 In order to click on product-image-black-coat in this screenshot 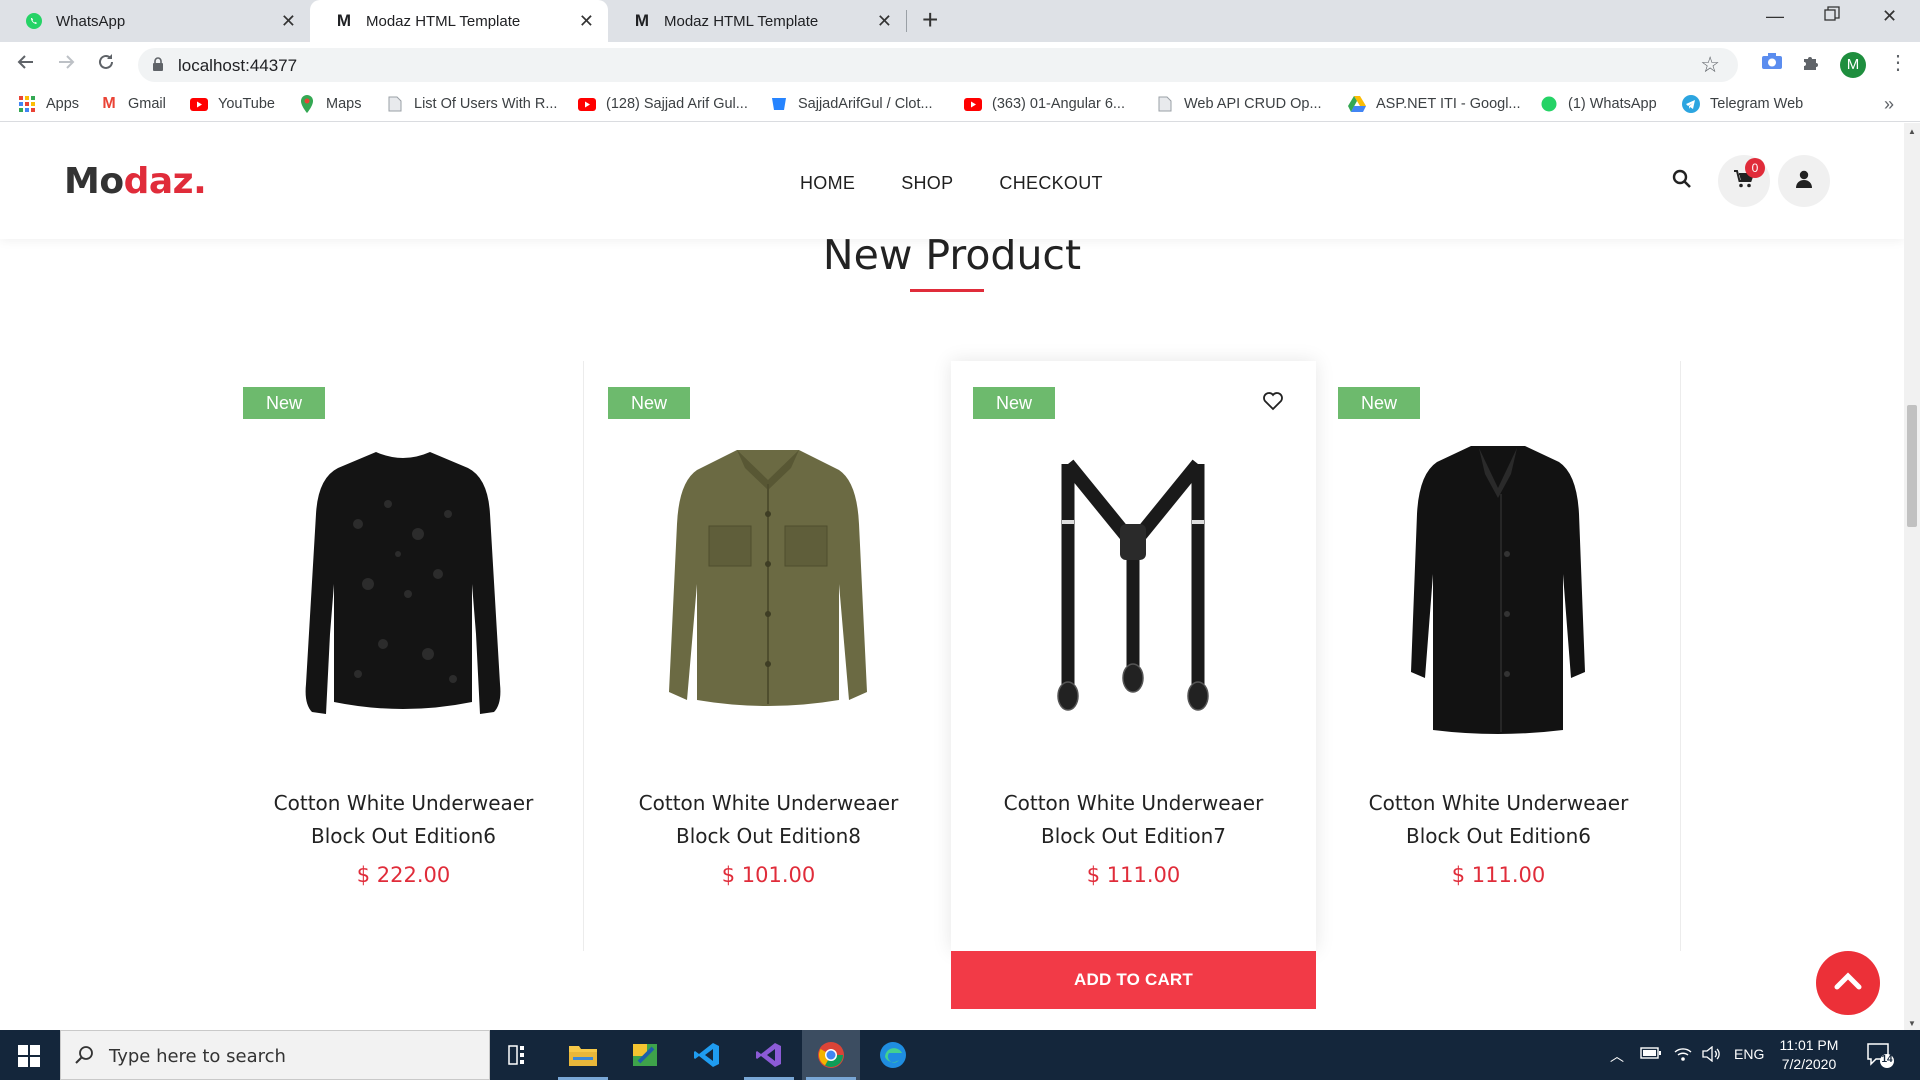, I will do `click(1498, 584)`.